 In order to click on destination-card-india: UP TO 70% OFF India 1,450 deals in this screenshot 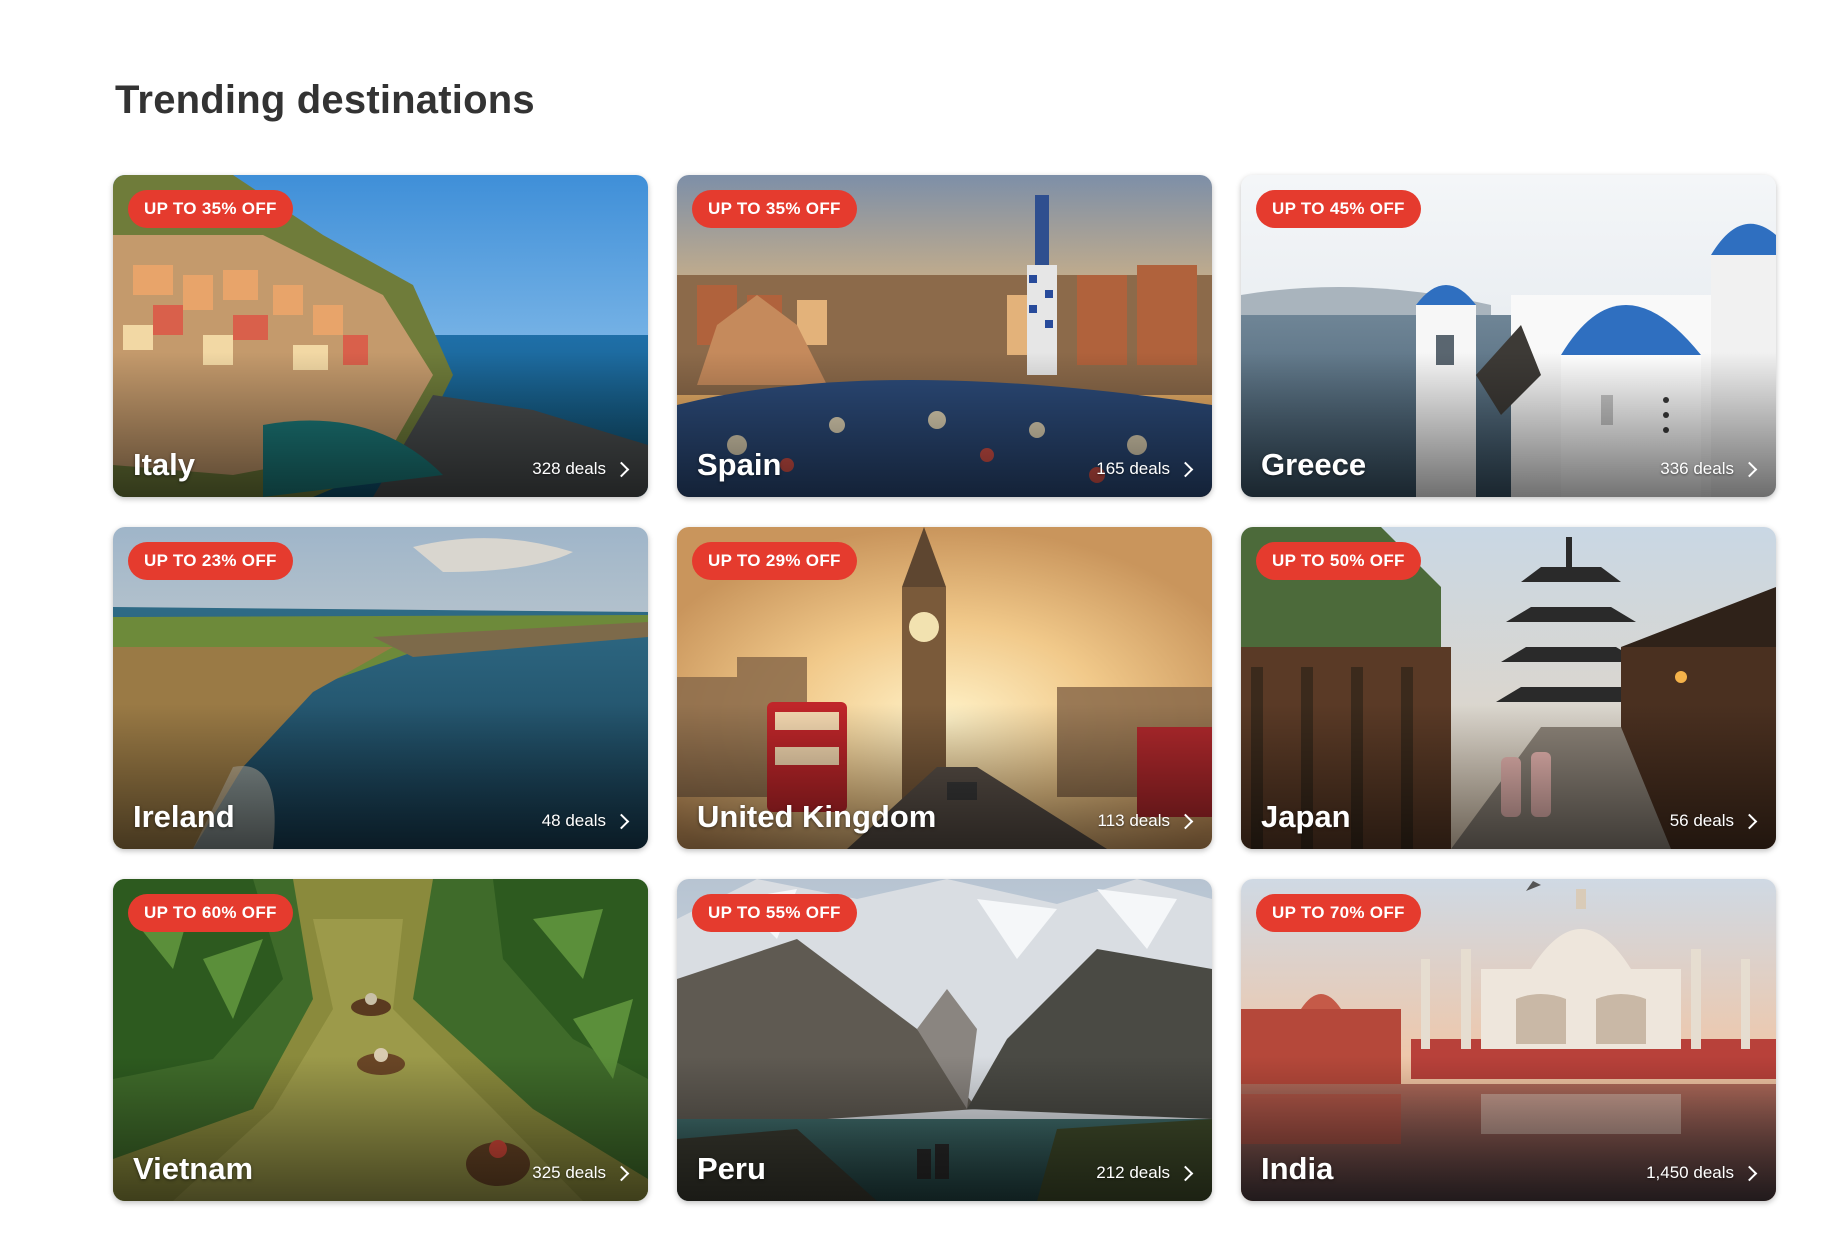, I will do `click(1508, 1040)`.